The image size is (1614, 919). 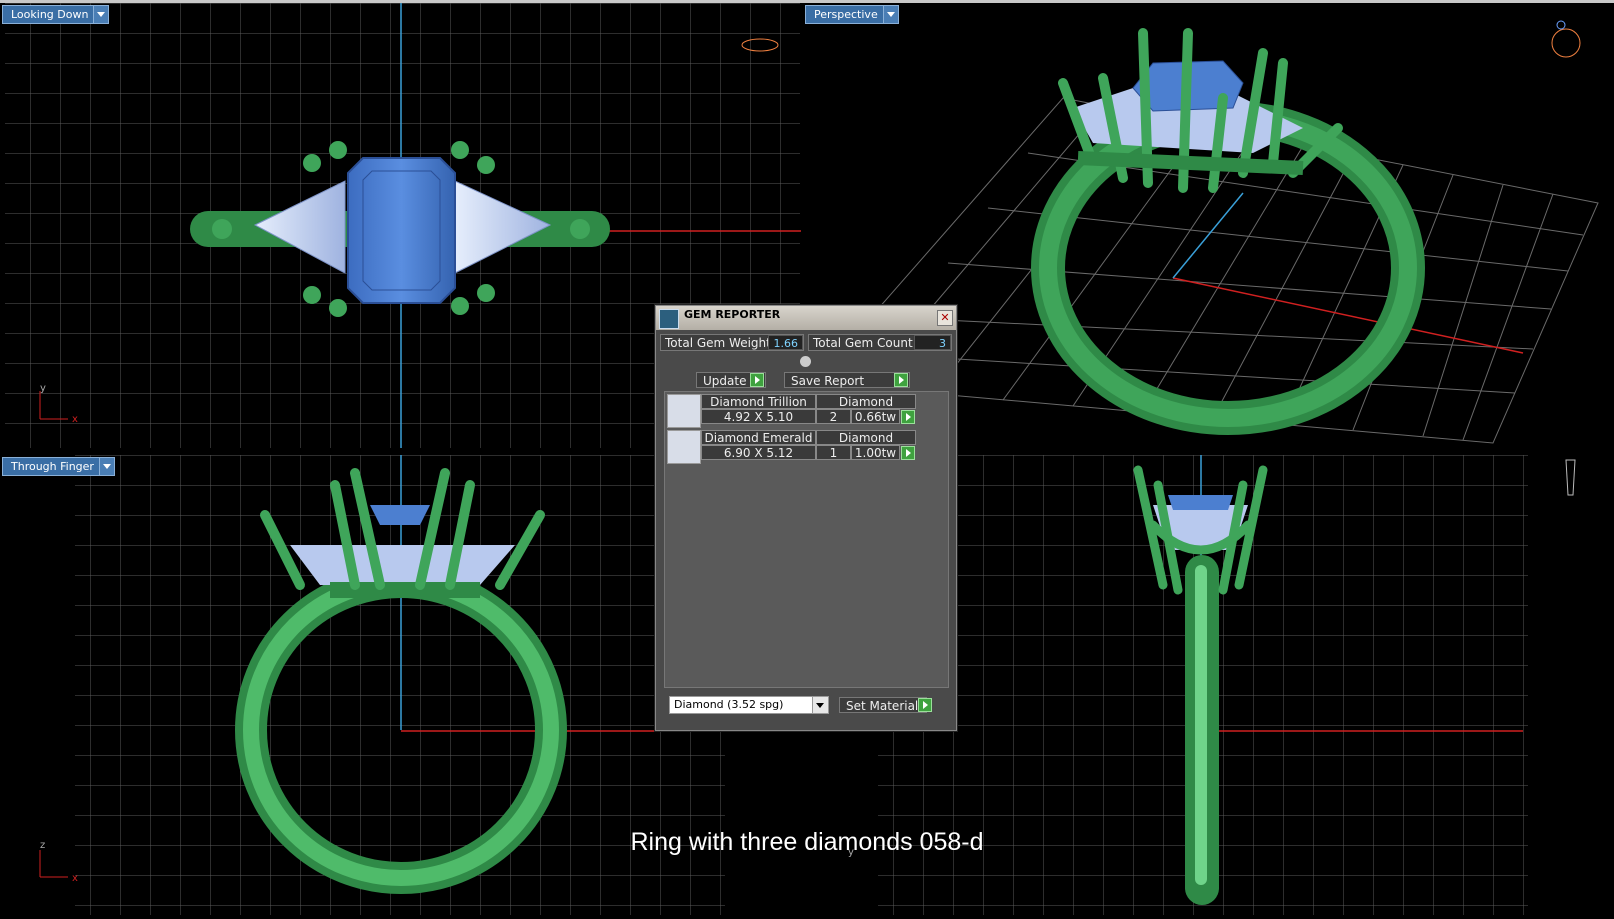 I want to click on trillion-gem-icon, so click(x=684, y=411).